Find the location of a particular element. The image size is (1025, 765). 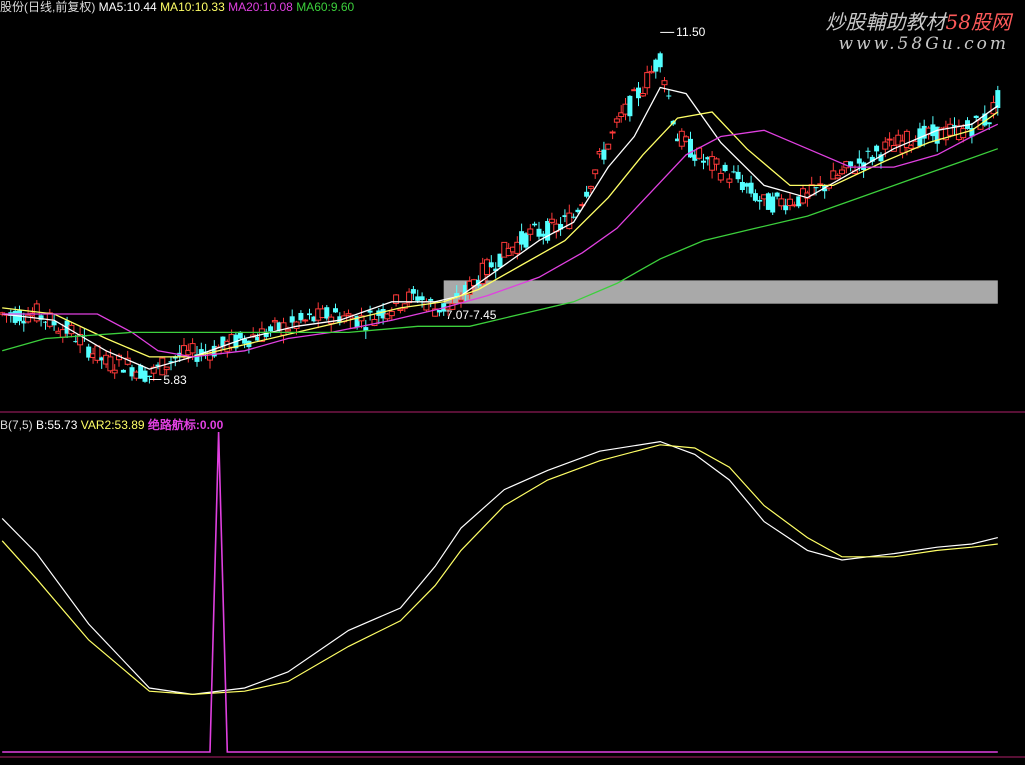

indicator-panel-header: B(7,5) B:55.73 VAR2:53.89 绝路航标:0.00 is located at coordinates (111, 425).